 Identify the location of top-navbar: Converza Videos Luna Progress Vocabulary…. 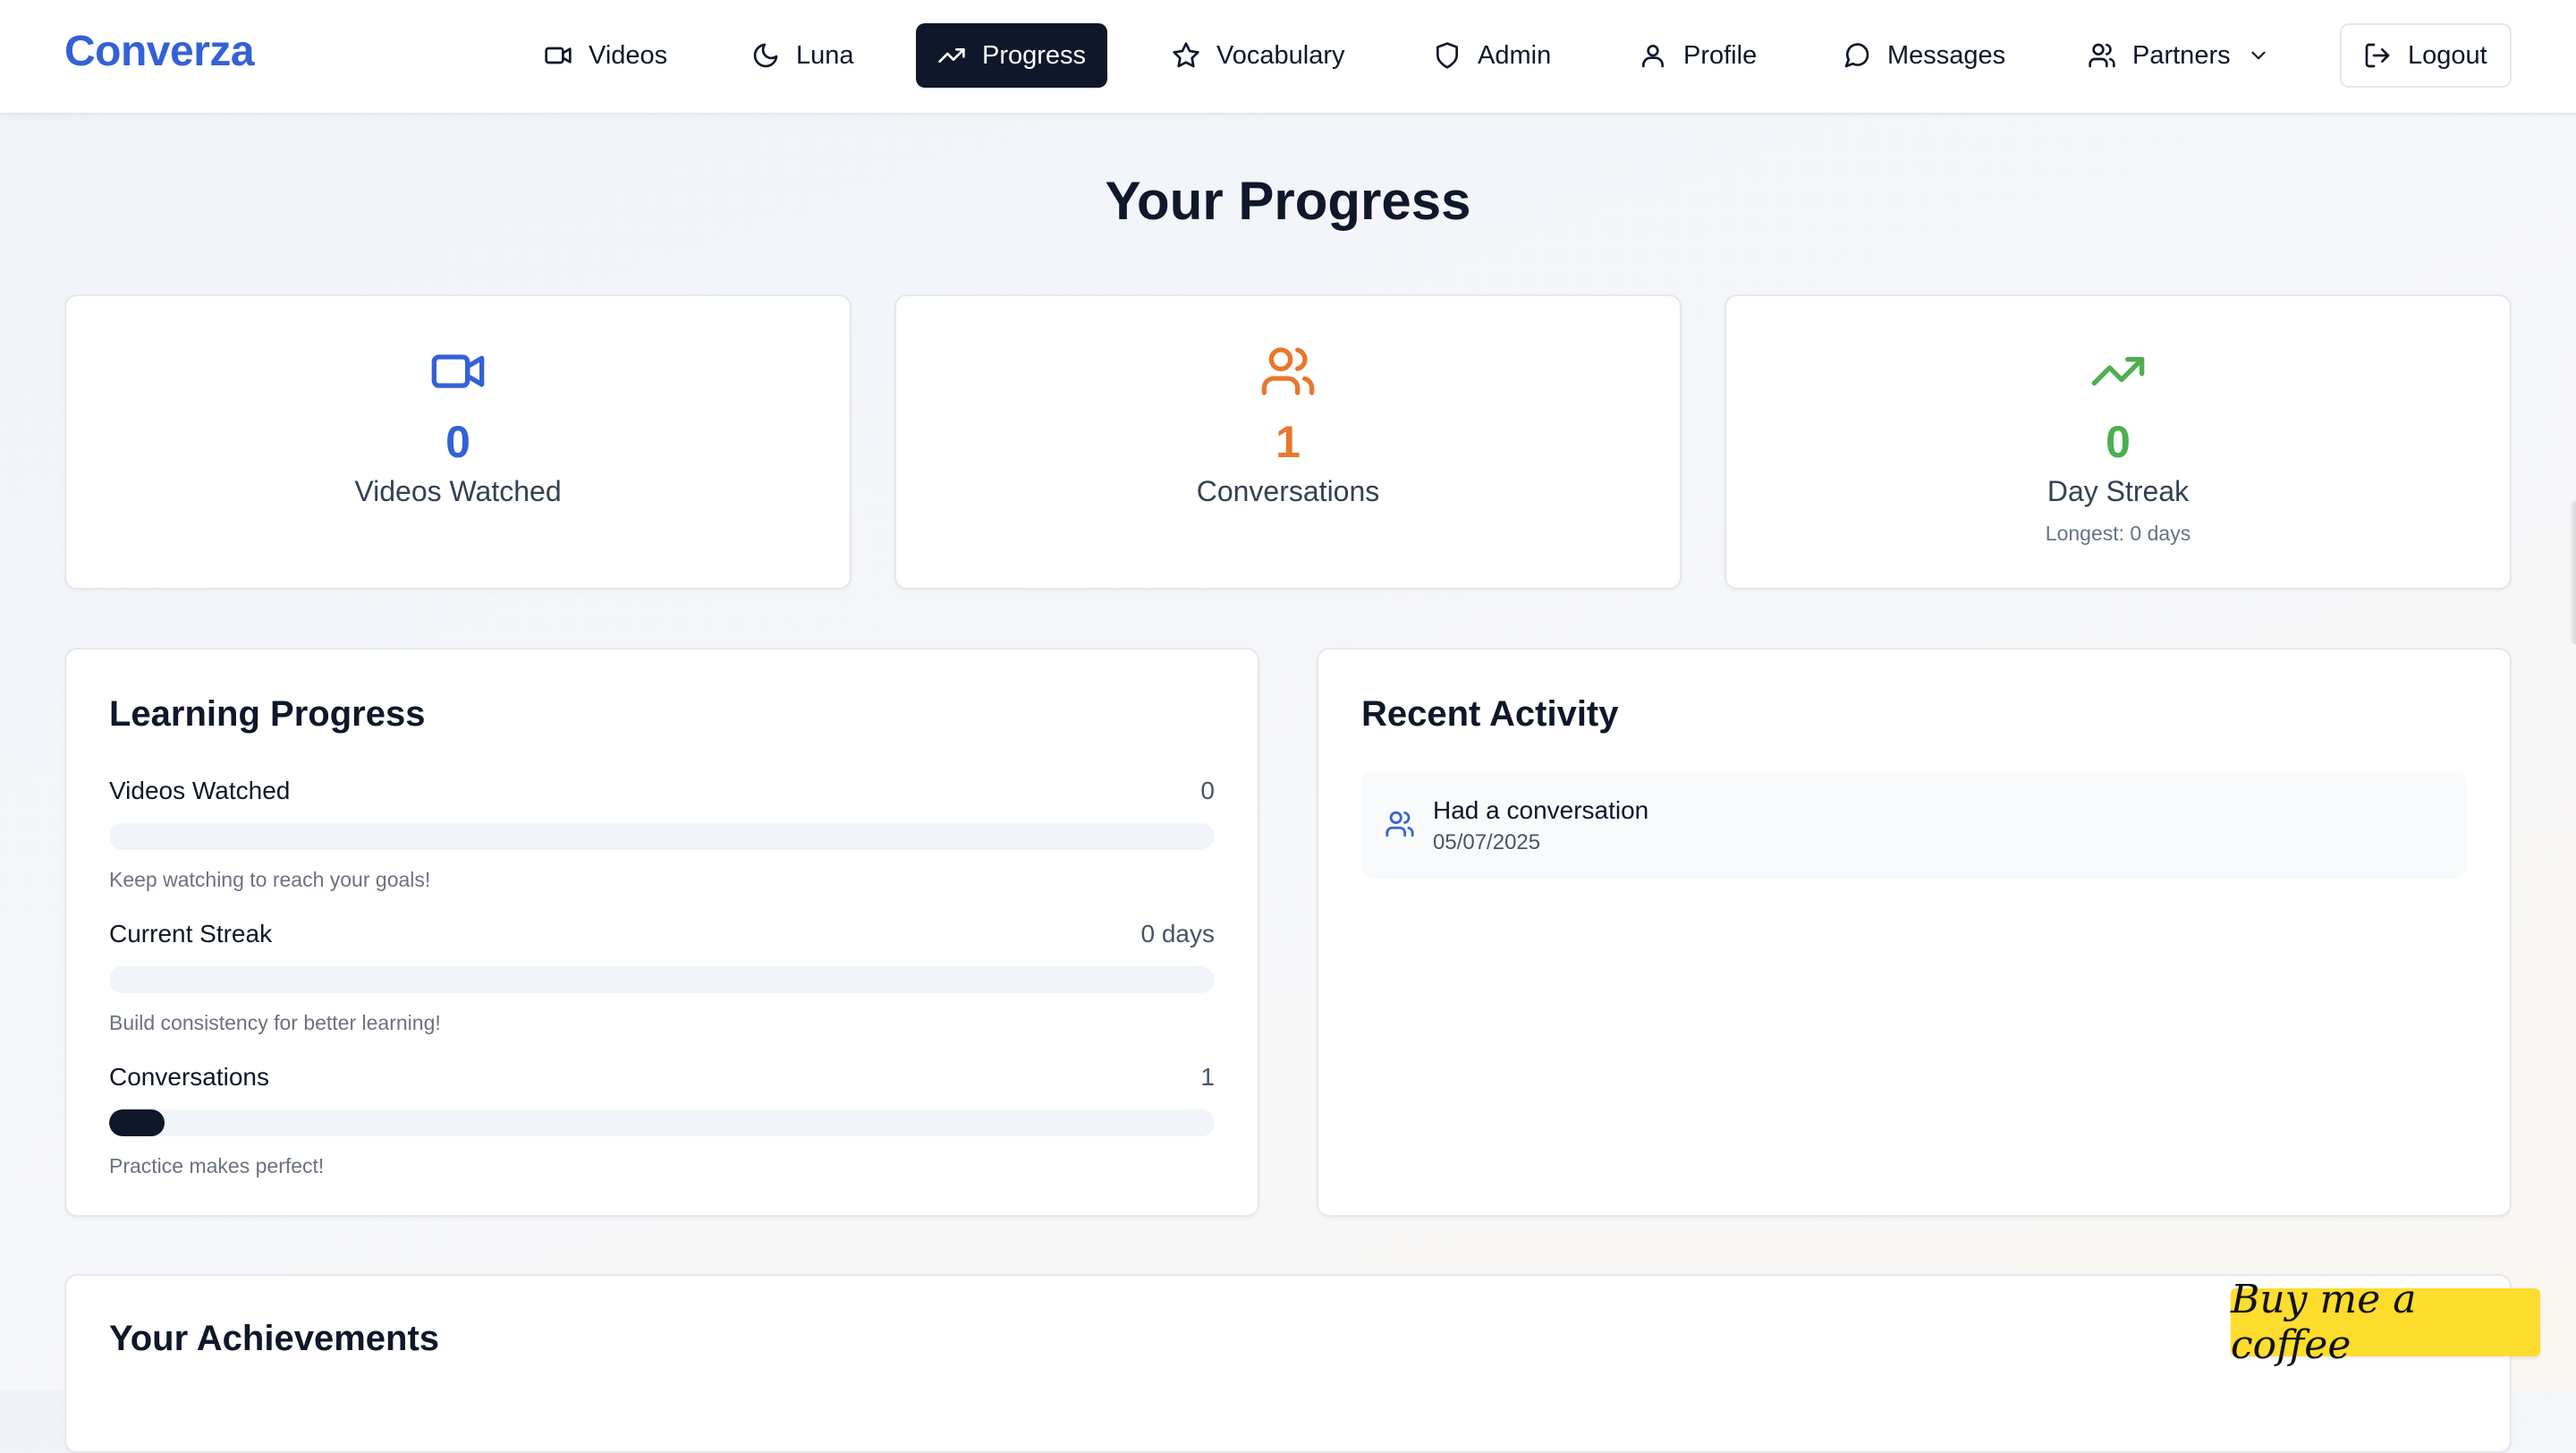
(1288, 57).